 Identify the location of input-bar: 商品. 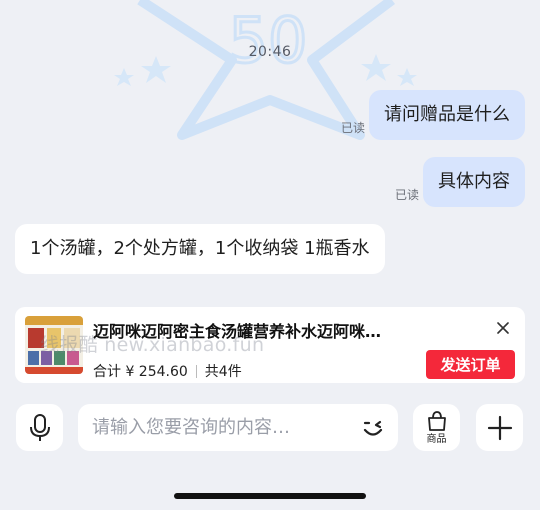
(270, 427).